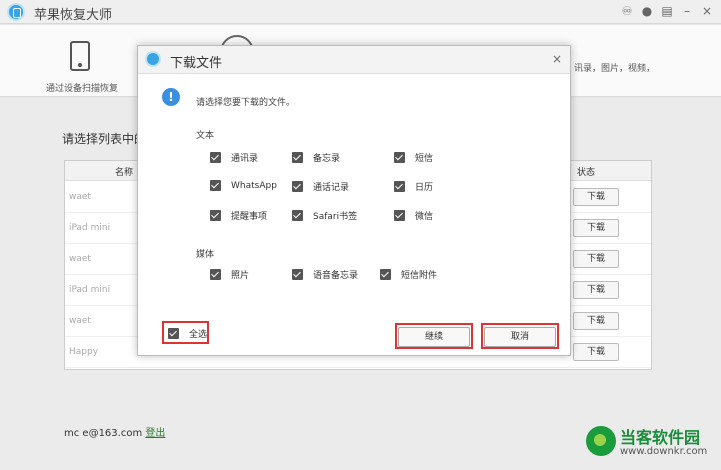 This screenshot has width=721, height=470. What do you see at coordinates (354, 60) in the screenshot?
I see `dialog-header: 下载文件 ×` at bounding box center [354, 60].